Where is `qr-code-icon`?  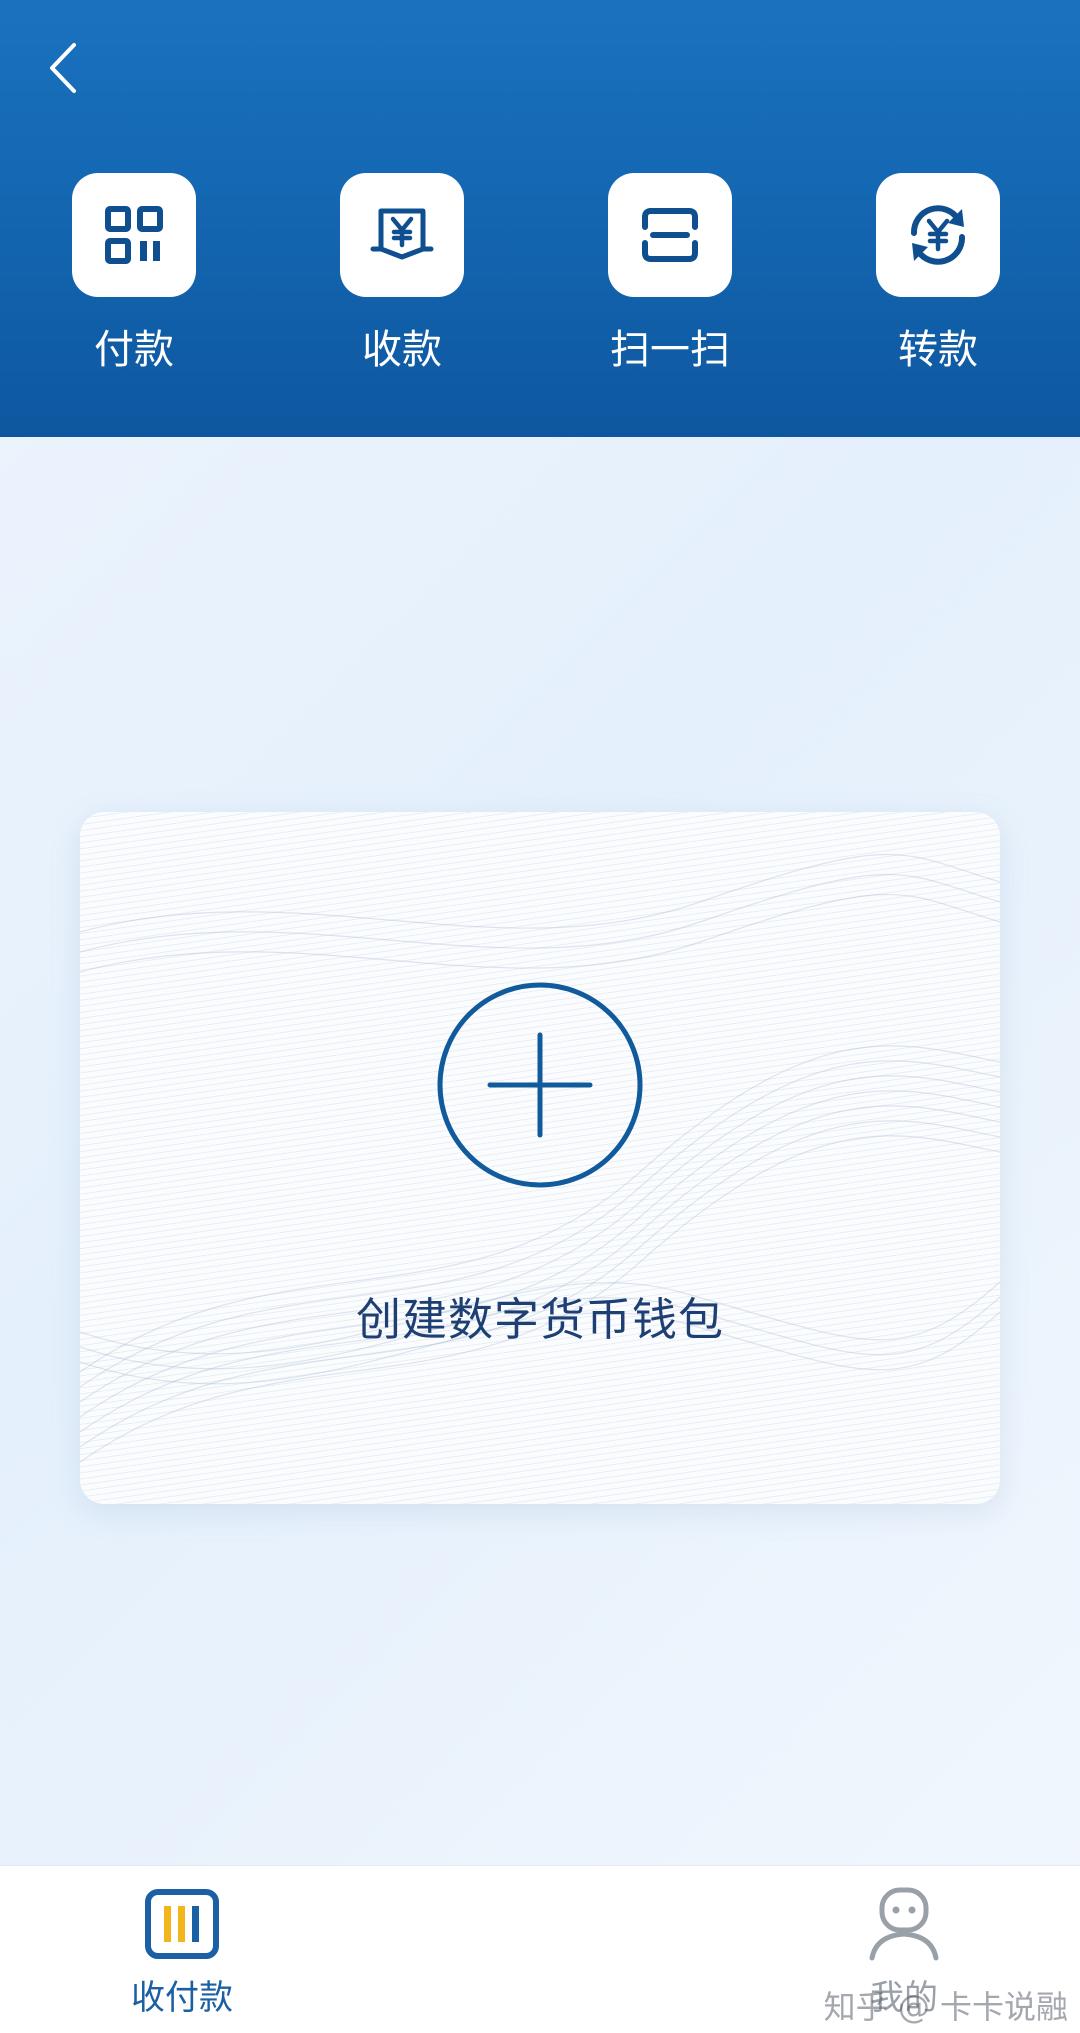
qr-code-icon is located at coordinates (134, 235).